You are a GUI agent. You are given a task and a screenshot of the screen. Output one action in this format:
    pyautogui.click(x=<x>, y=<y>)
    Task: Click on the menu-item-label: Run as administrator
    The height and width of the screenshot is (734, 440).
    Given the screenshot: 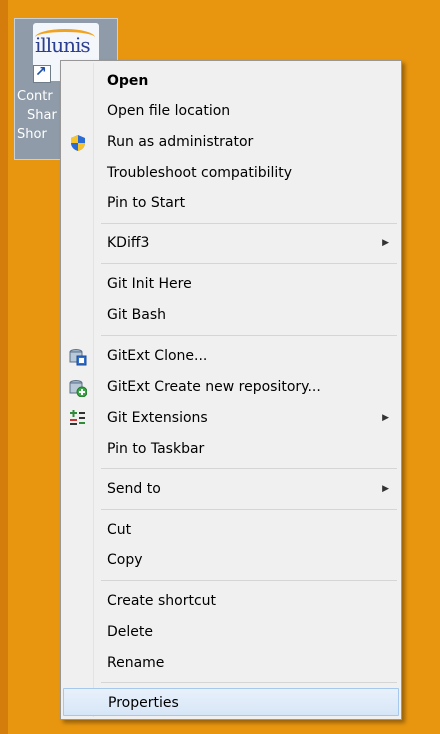 What is the action you would take?
    pyautogui.click(x=180, y=142)
    